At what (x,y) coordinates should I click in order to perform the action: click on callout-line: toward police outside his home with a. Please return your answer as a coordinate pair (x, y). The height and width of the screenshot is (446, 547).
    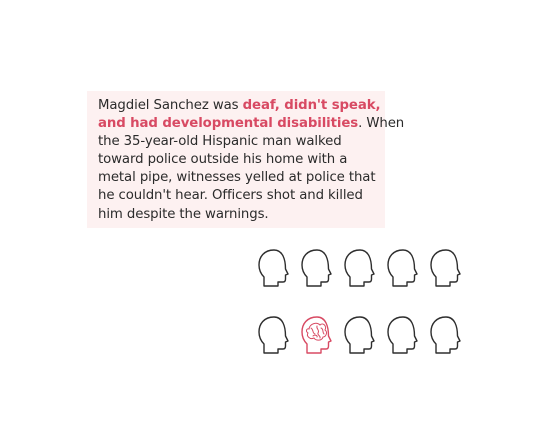
    Looking at the image, I should click on (241, 160).